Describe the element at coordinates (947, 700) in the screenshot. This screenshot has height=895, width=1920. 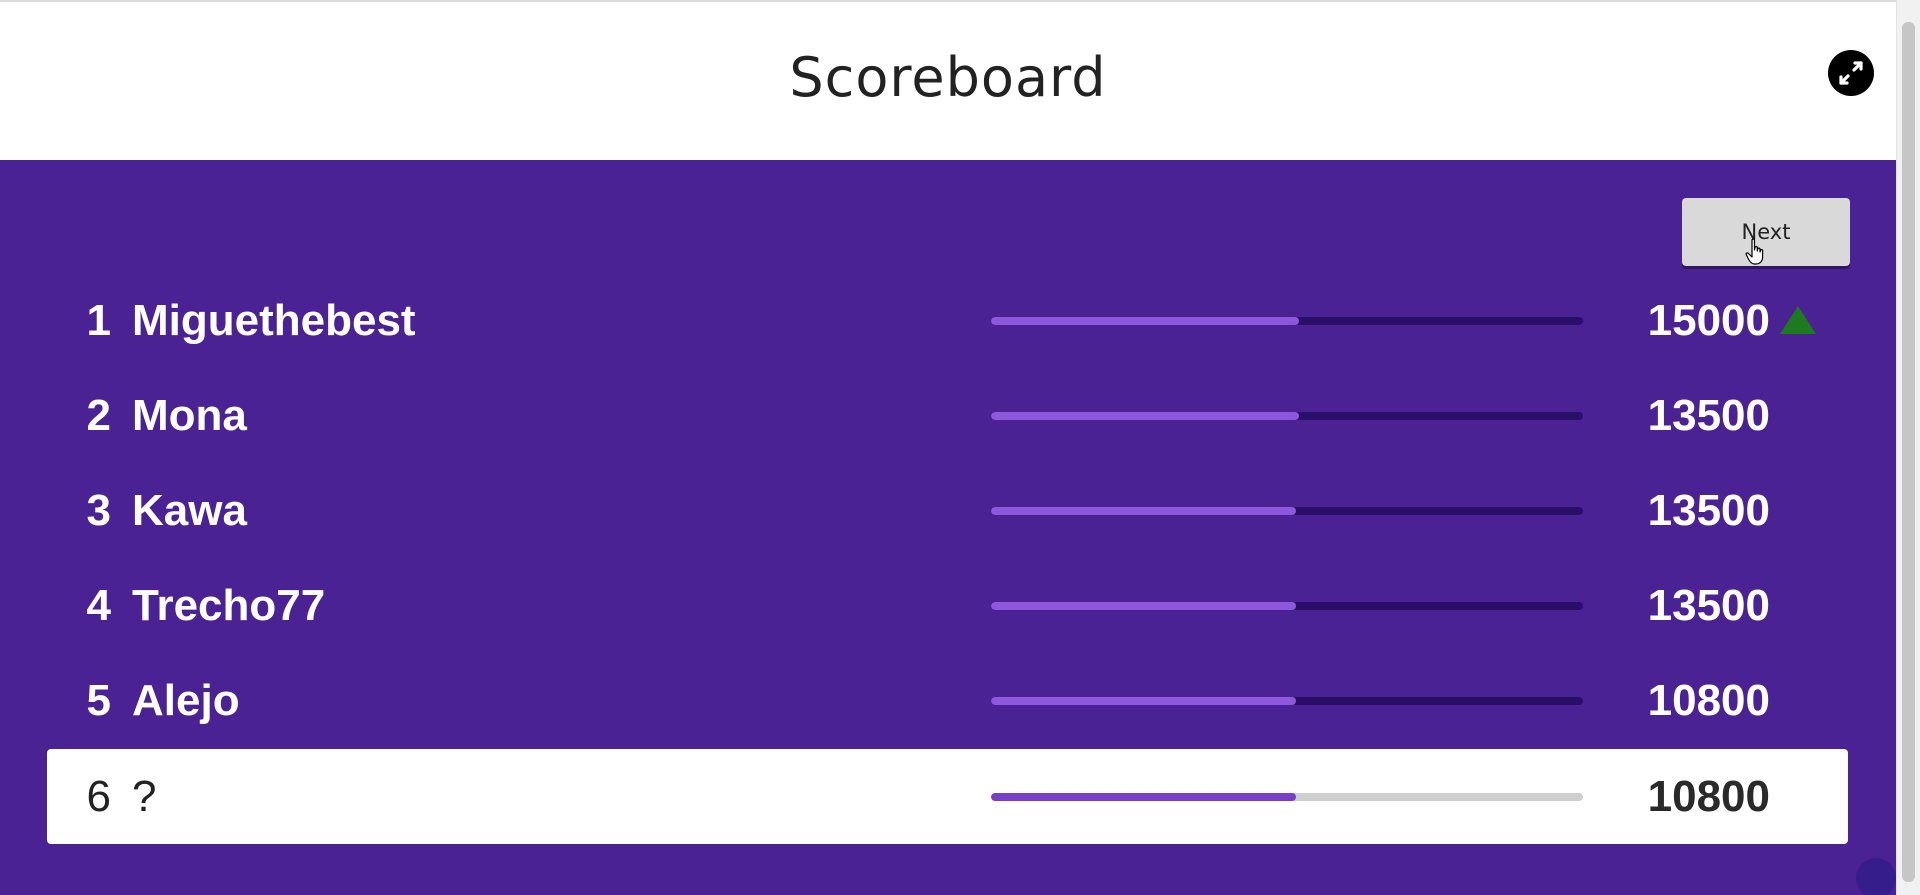
I see `leaderboard-row: 5 Alejo 10800` at that location.